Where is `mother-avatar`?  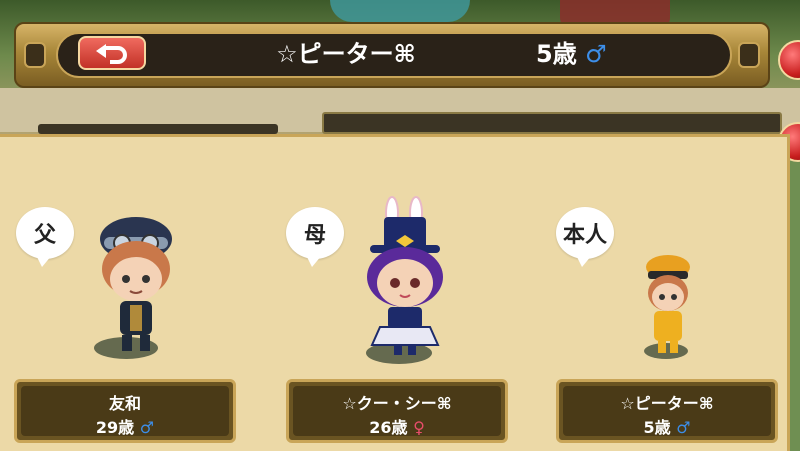 mother-avatar is located at coordinates (405, 275).